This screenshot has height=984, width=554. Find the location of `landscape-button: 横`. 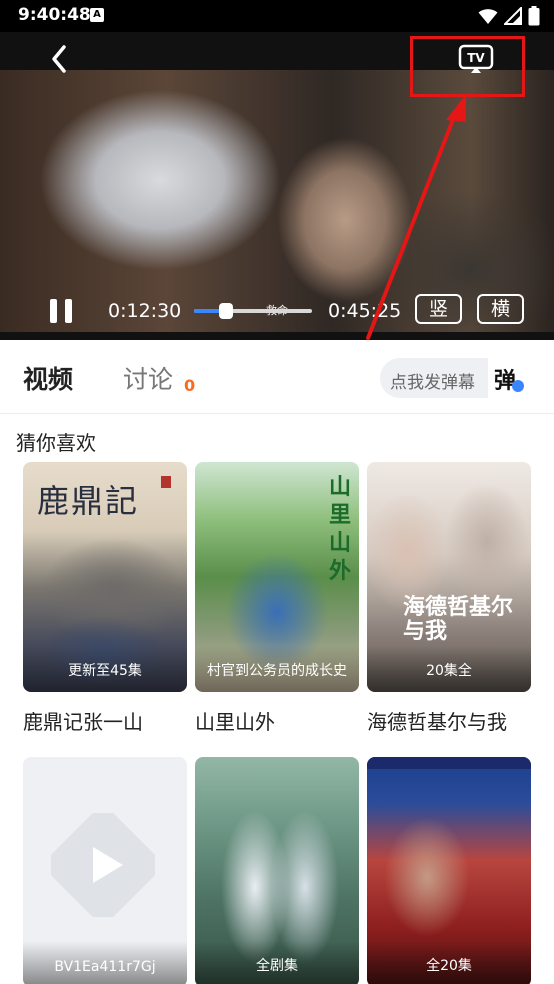

landscape-button: 横 is located at coordinates (500, 309).